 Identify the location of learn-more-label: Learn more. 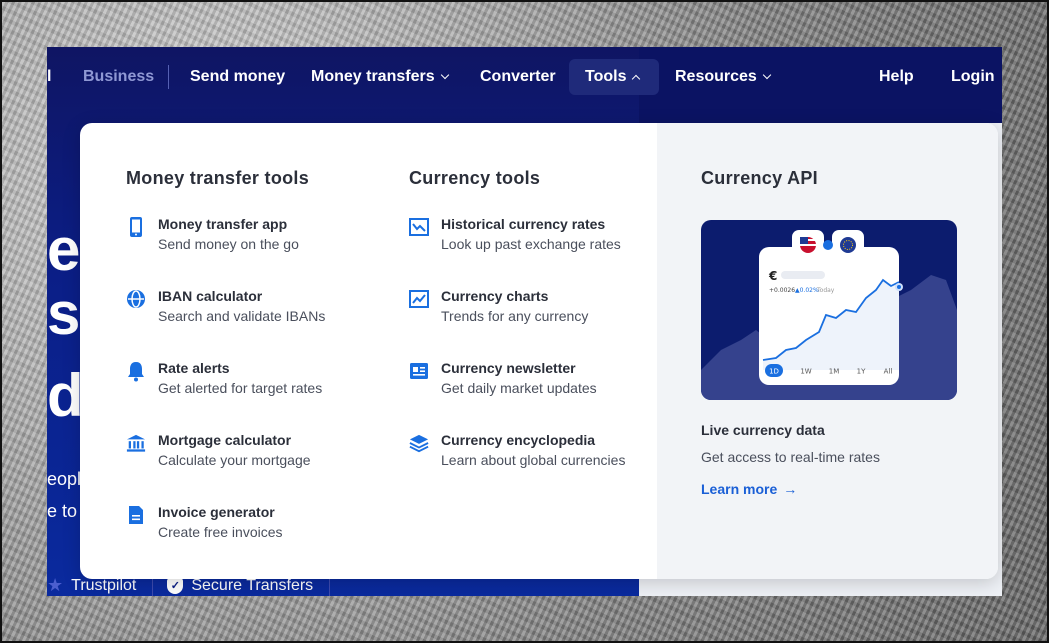
(739, 489).